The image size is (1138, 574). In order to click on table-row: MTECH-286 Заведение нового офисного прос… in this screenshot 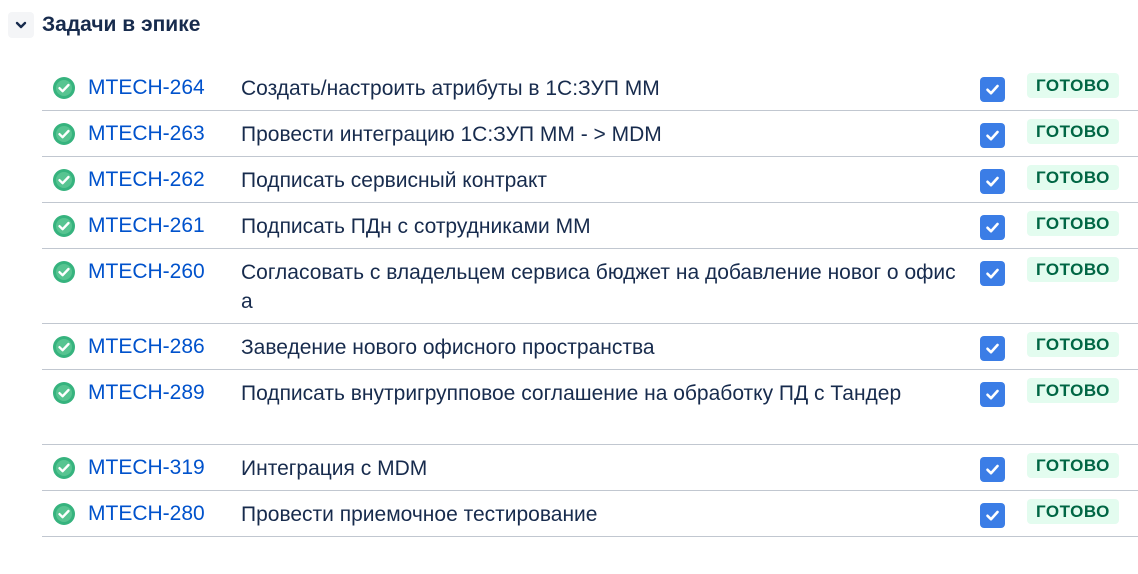, I will do `click(590, 347)`.